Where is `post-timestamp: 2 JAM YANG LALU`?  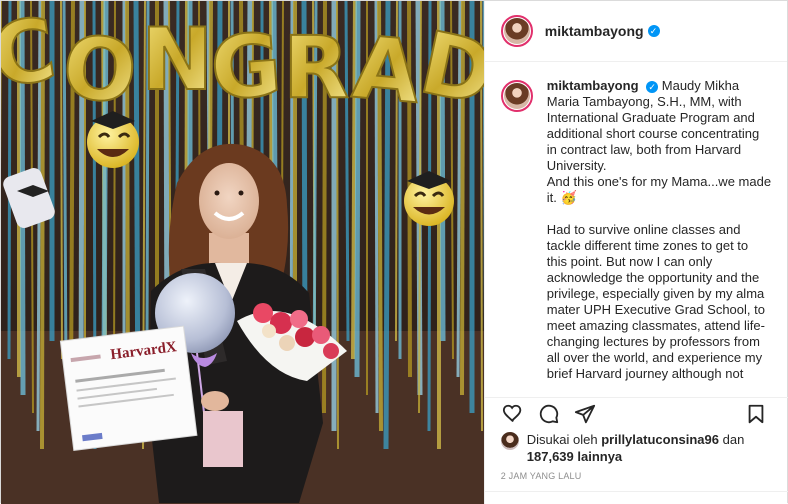
post-timestamp: 2 JAM YANG LALU is located at coordinates (541, 476).